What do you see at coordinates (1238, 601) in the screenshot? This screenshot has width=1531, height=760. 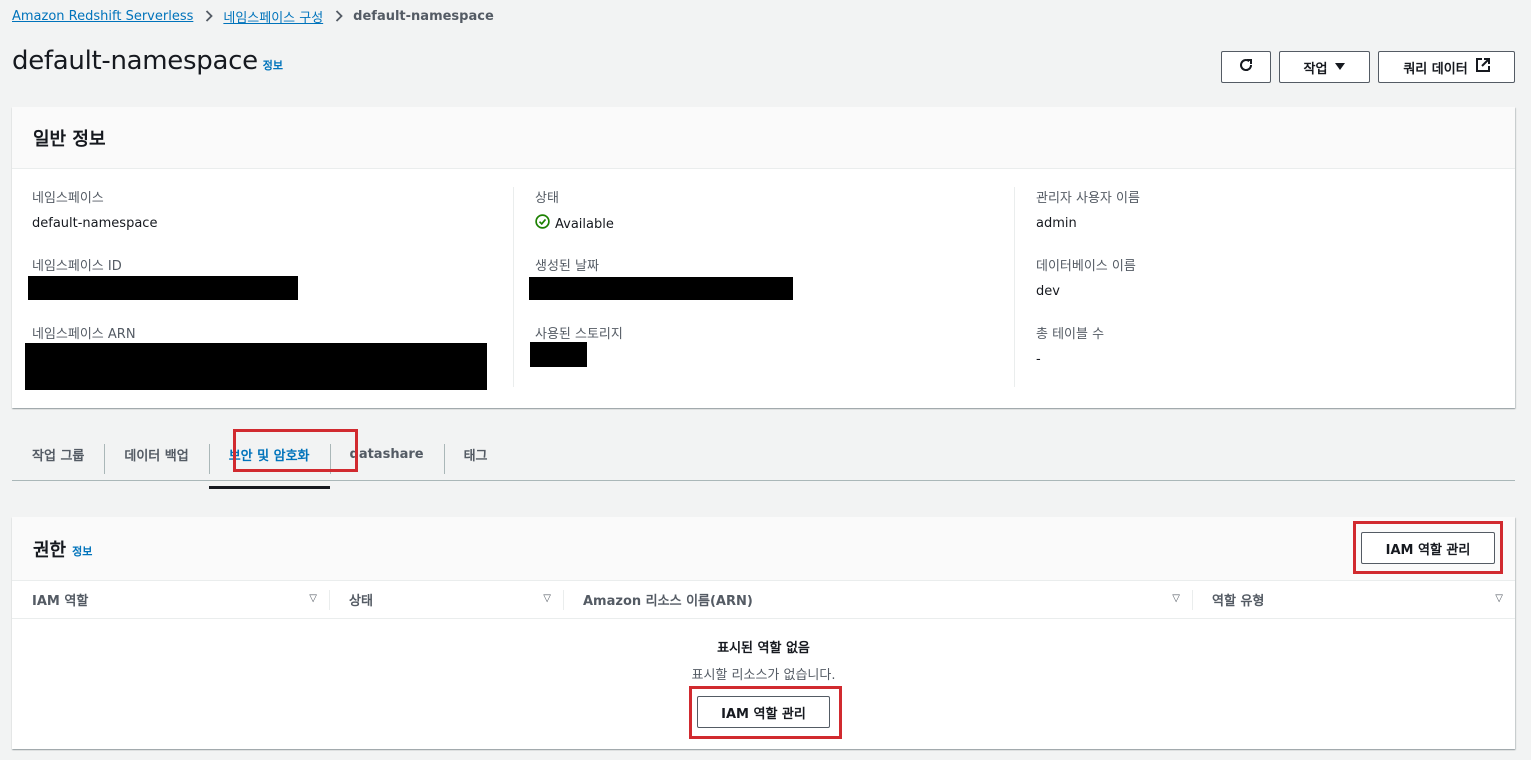 I see `column-role-type-label: 역할 유형` at bounding box center [1238, 601].